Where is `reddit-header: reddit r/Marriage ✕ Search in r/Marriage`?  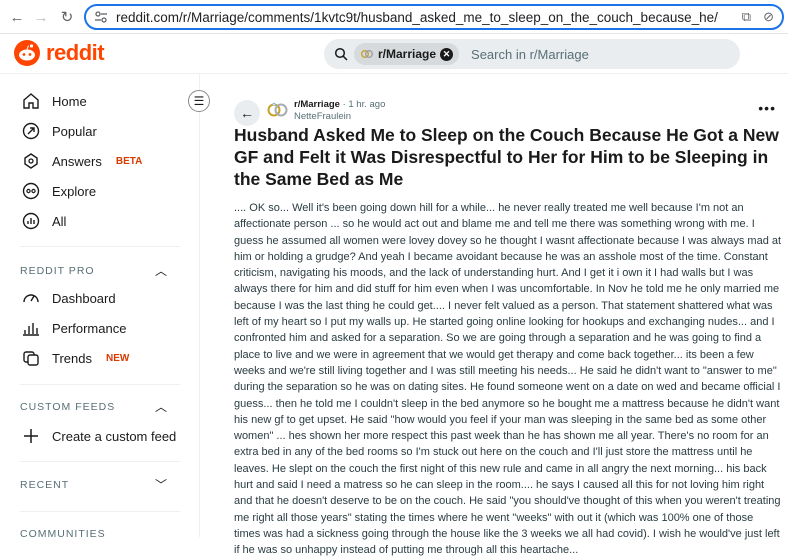 reddit-header: reddit r/Marriage ✕ Search in r/Marriage is located at coordinates (394, 54).